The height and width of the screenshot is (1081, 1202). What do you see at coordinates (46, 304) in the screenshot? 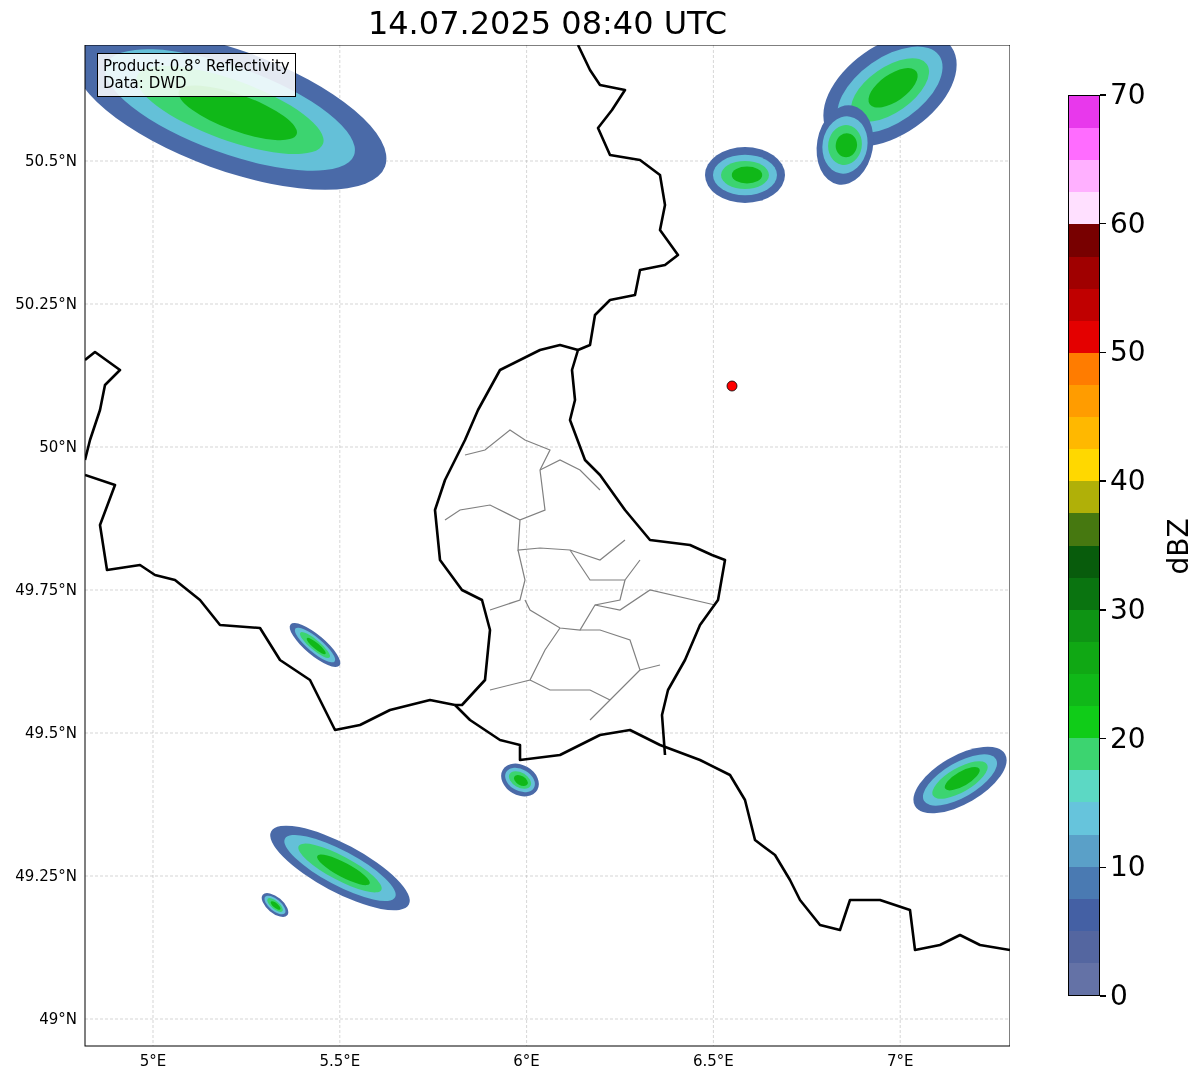
I see `latitude-label: 50.25°N` at bounding box center [46, 304].